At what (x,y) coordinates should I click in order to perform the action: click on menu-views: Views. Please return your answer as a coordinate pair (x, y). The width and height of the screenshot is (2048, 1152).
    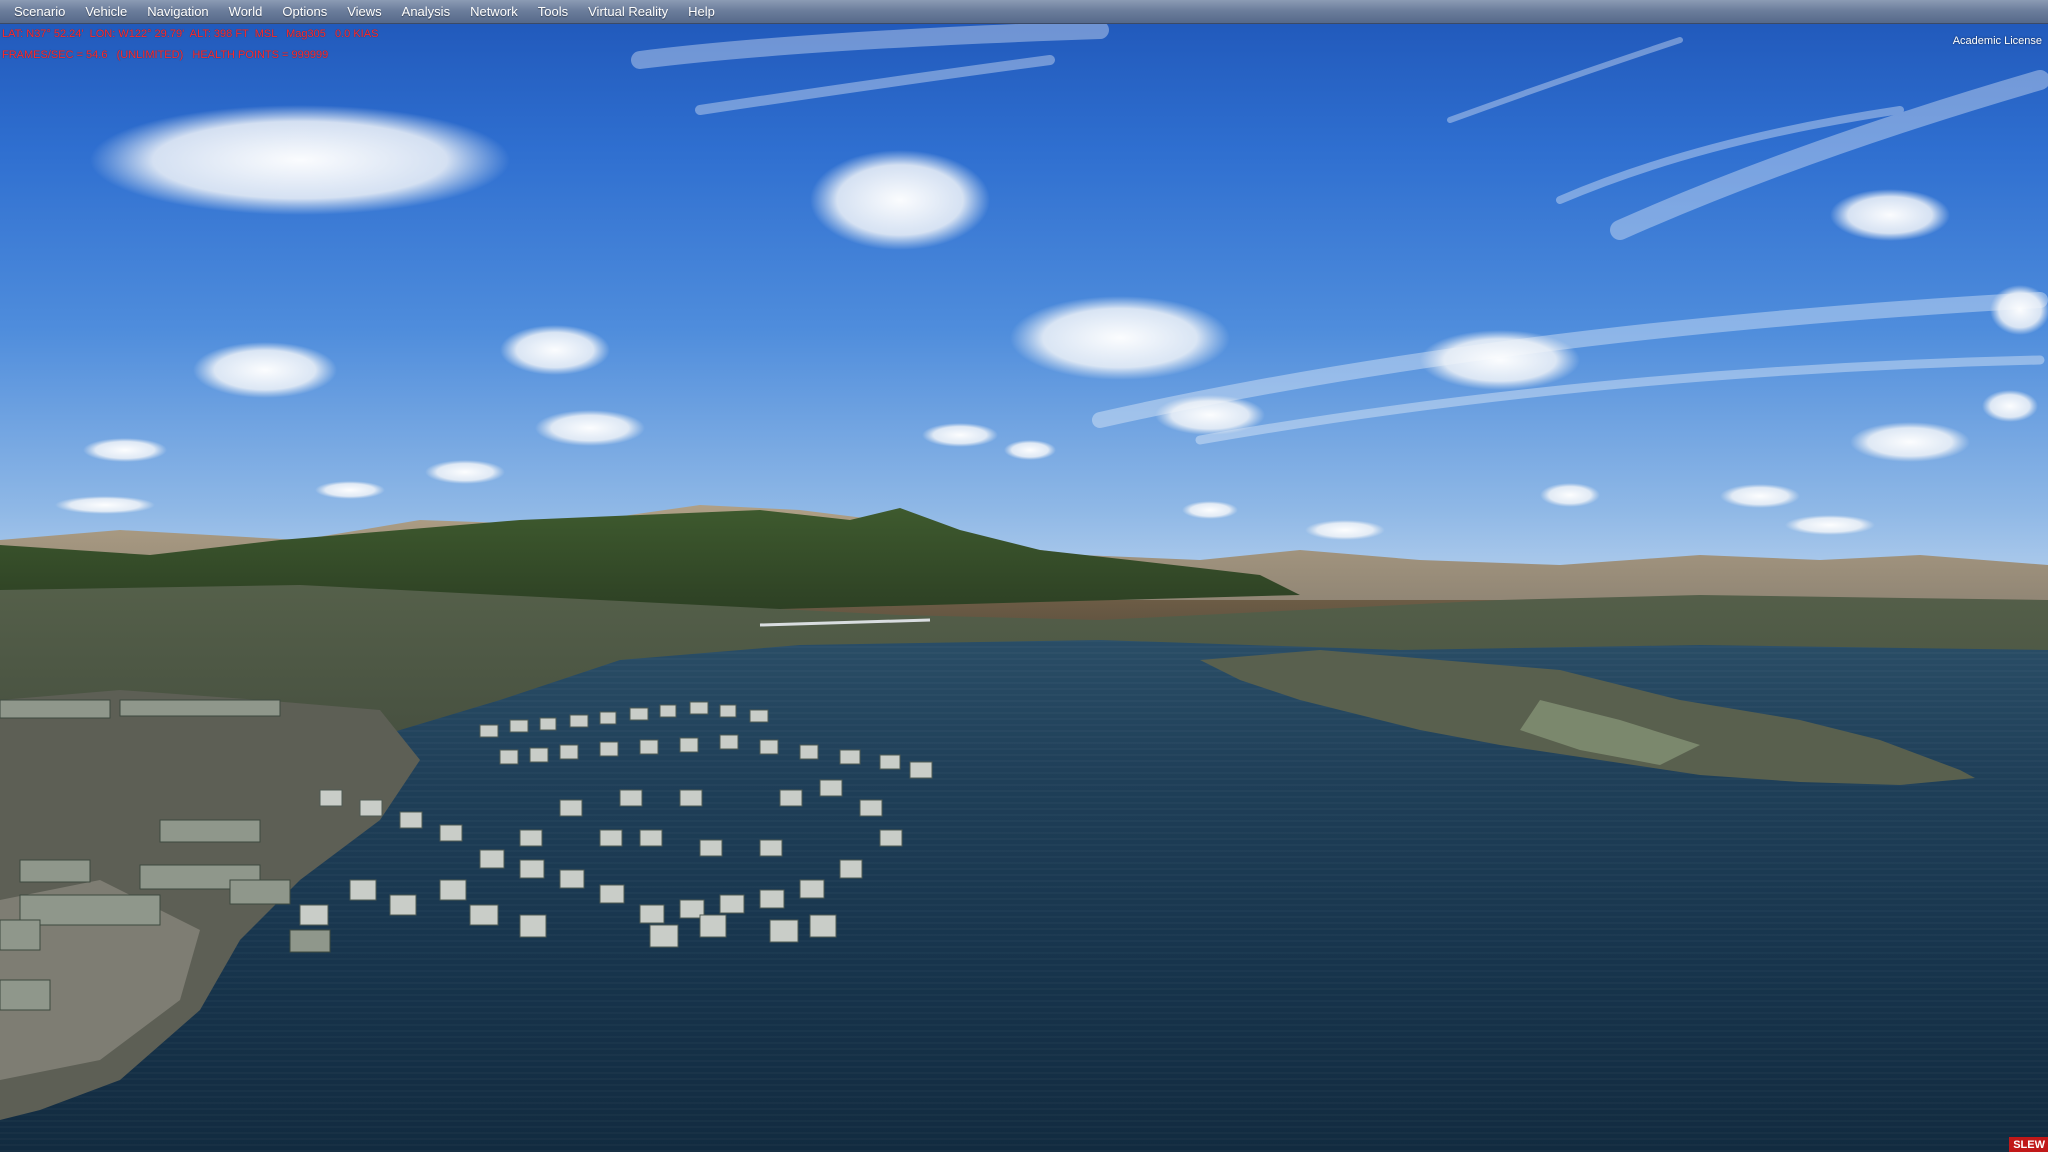
    Looking at the image, I should click on (364, 12).